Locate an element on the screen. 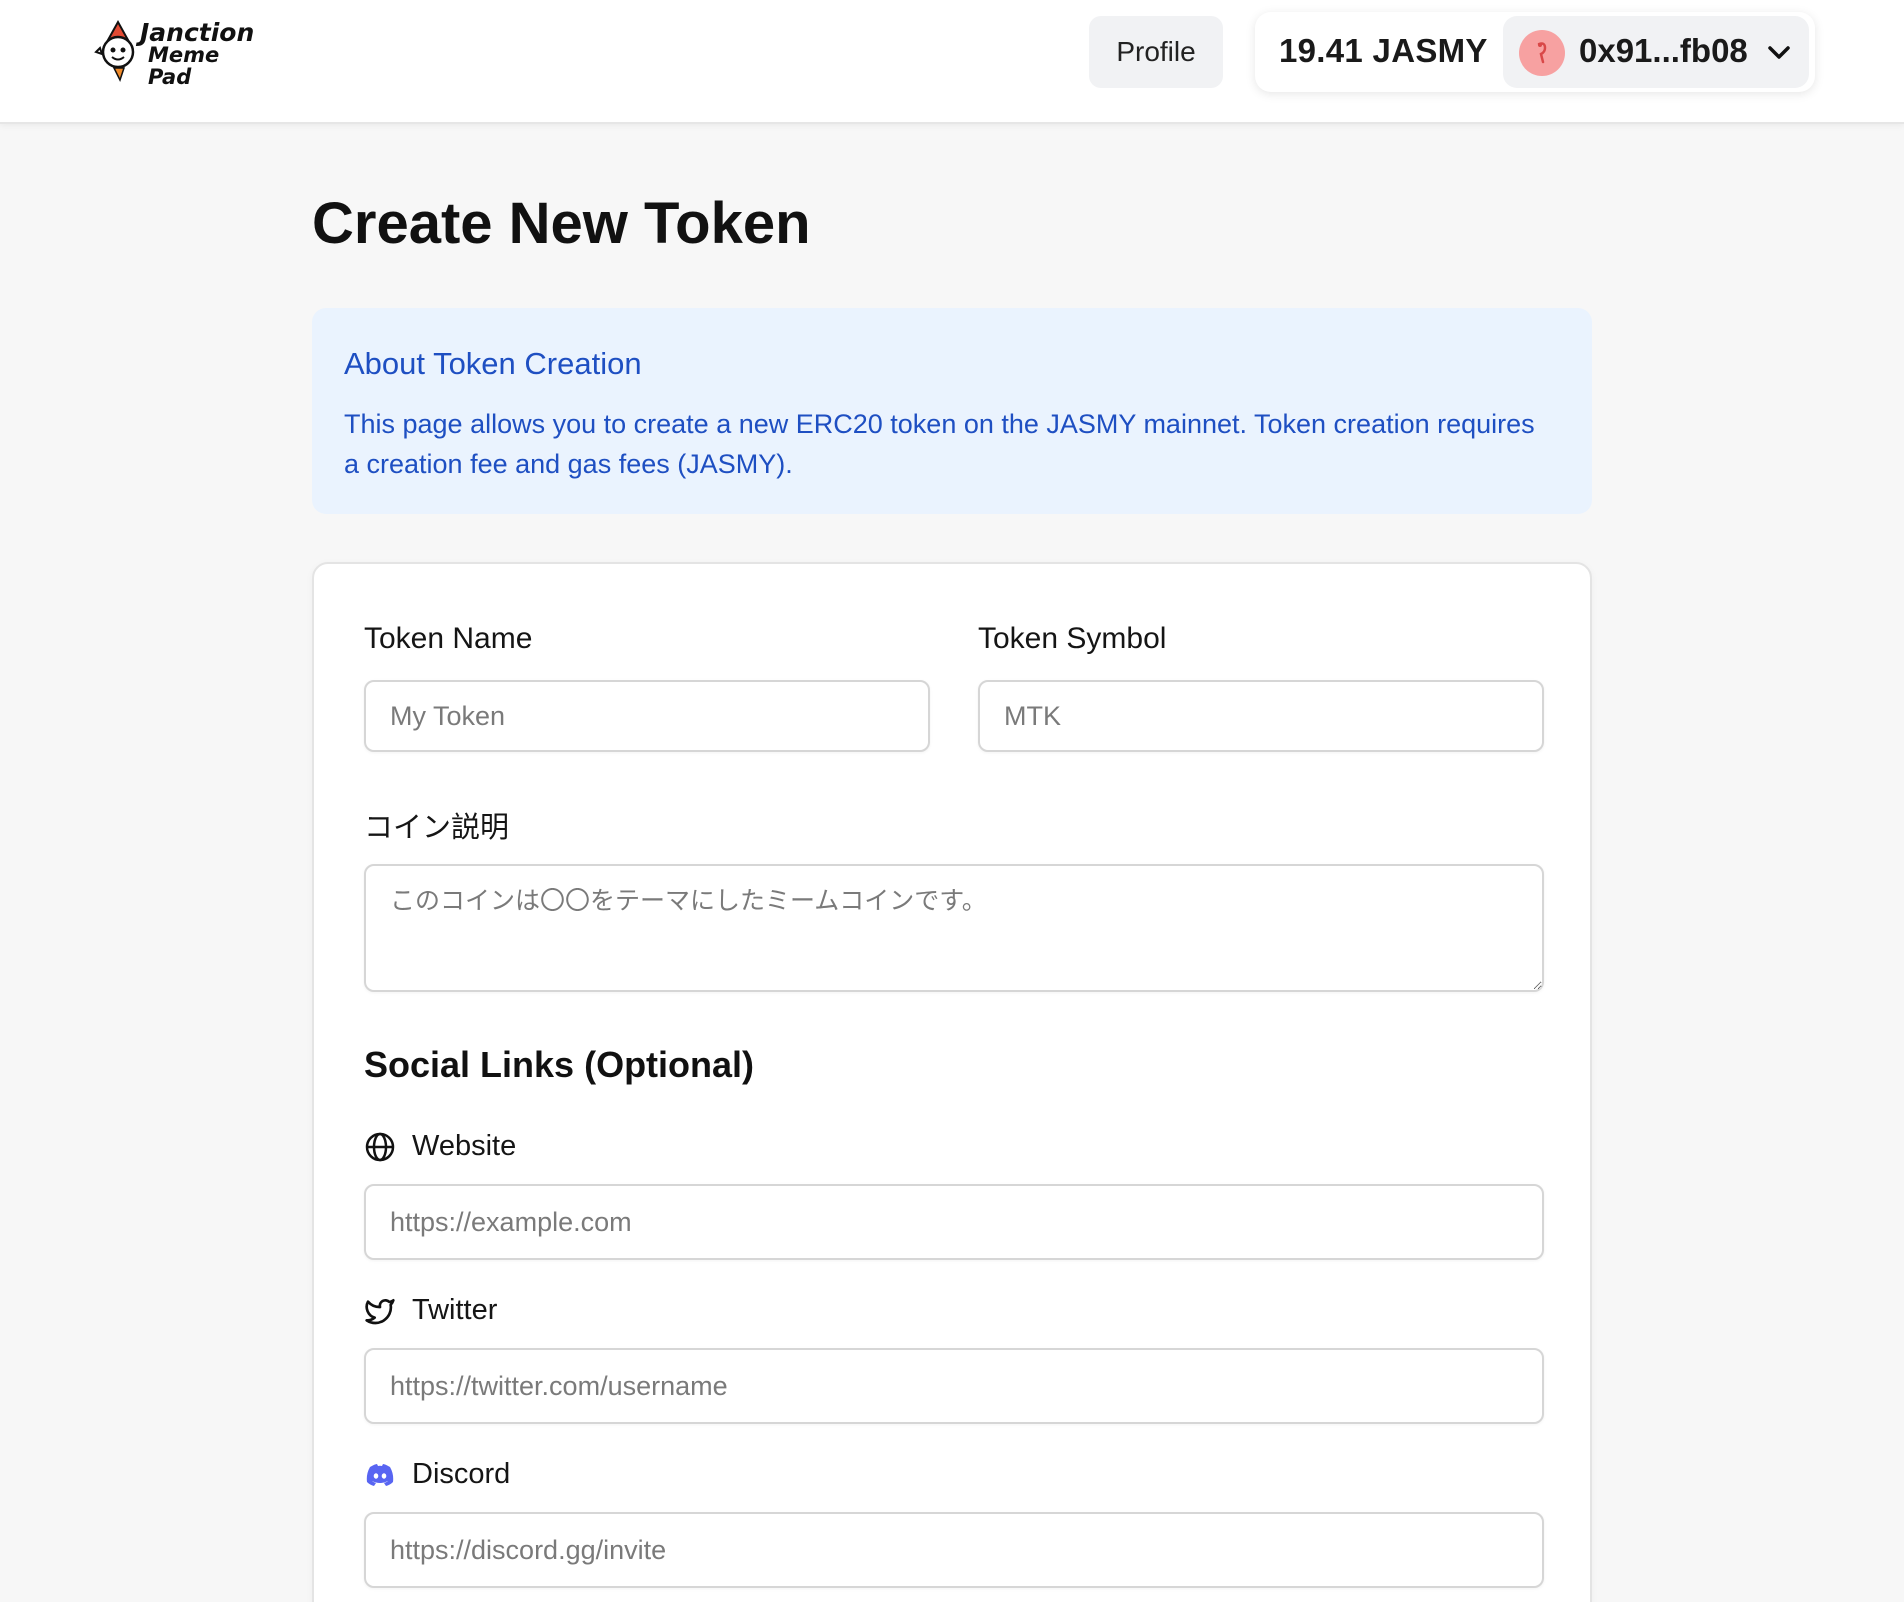 This screenshot has height=1602, width=1904. token-symbol-label: Token Symbol is located at coordinates (1072, 638).